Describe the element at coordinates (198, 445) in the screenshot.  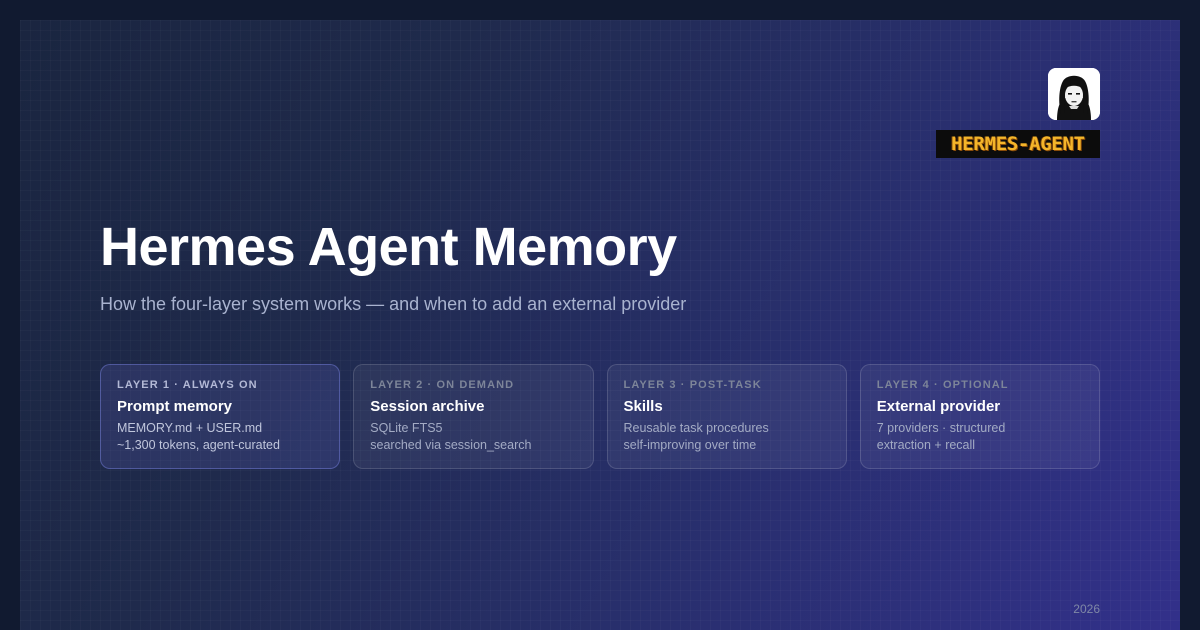
I see `layer-description-line-2: ~1,300 tokens, agent-curated` at that location.